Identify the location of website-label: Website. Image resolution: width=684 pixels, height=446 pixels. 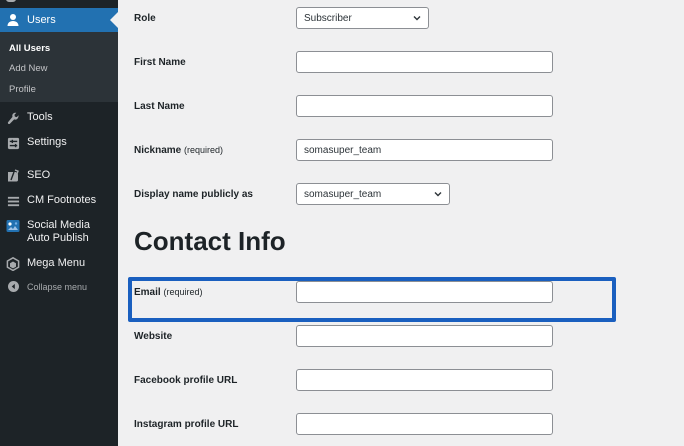
(153, 336).